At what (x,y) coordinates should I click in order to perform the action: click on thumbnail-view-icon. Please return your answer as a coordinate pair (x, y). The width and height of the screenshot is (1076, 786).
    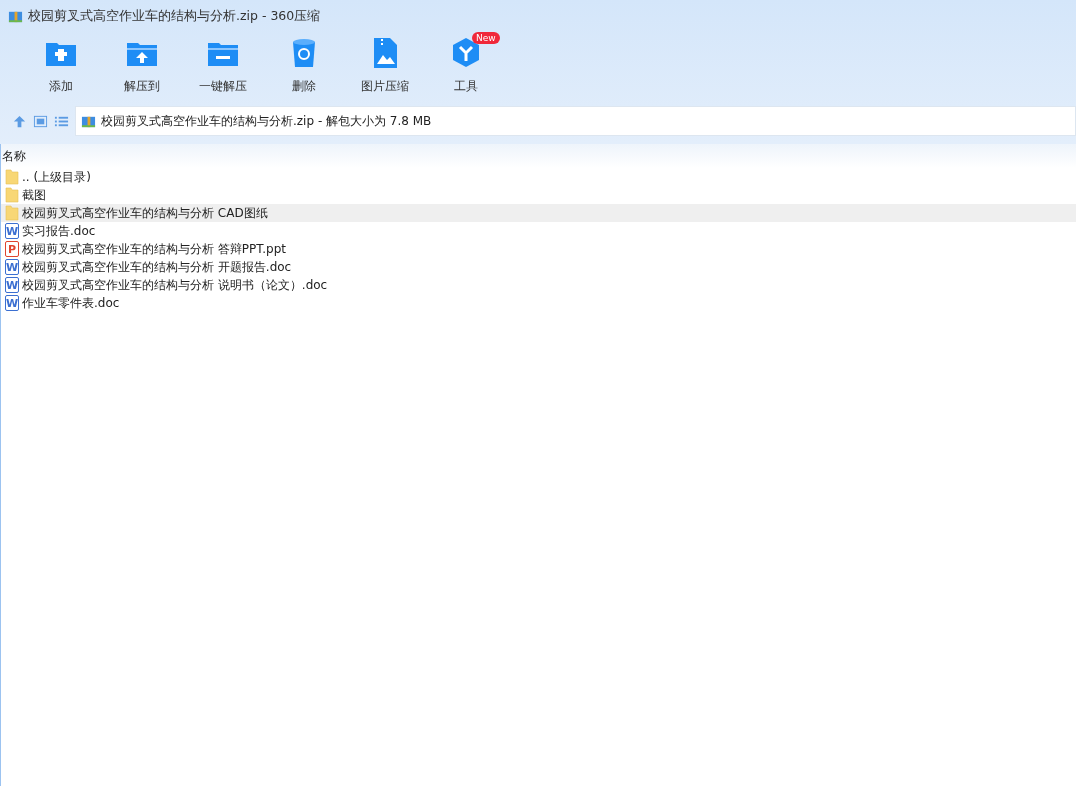
    Looking at the image, I should click on (40, 121).